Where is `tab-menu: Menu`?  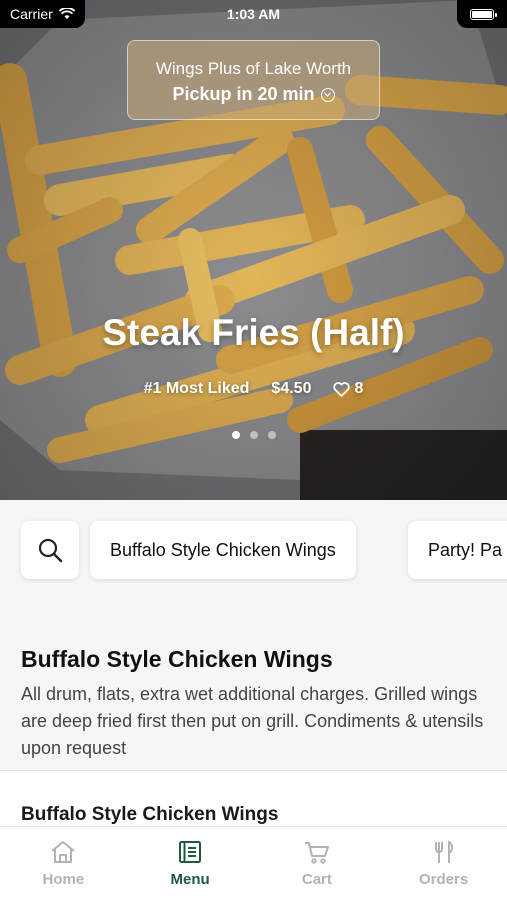 tab-menu: Menu is located at coordinates (190, 863).